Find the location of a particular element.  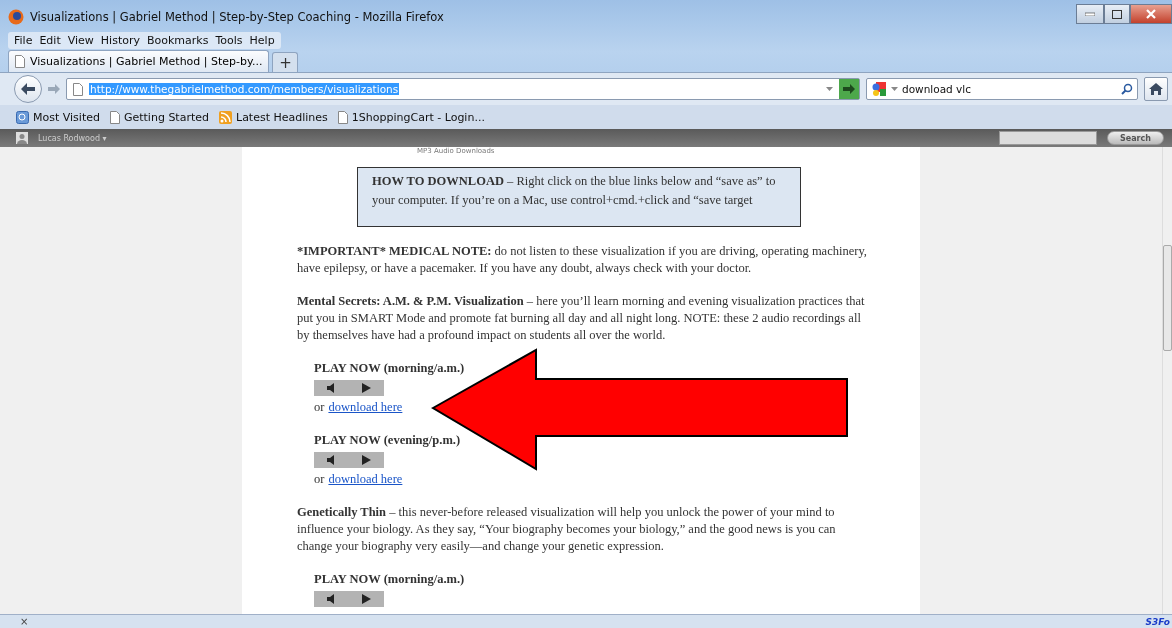

search-engine-icon is located at coordinates (879, 89).